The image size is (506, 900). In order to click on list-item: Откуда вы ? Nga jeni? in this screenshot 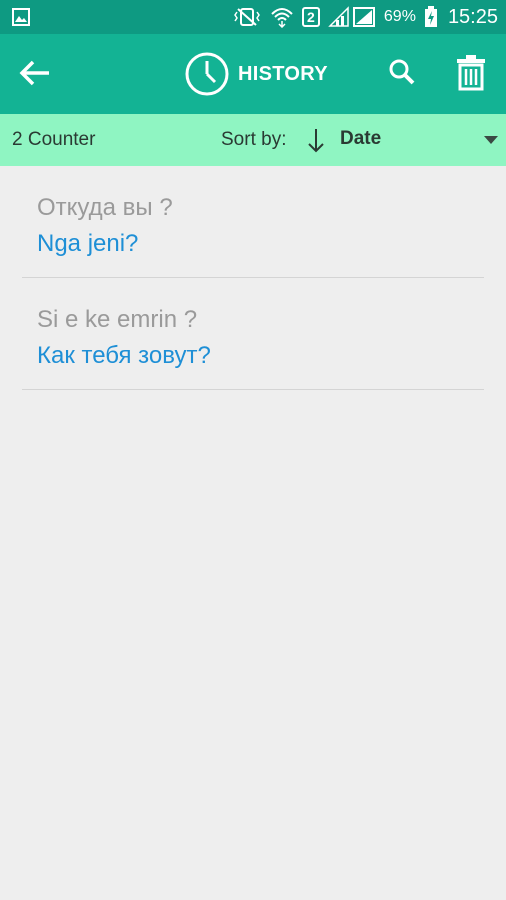, I will do `click(253, 222)`.